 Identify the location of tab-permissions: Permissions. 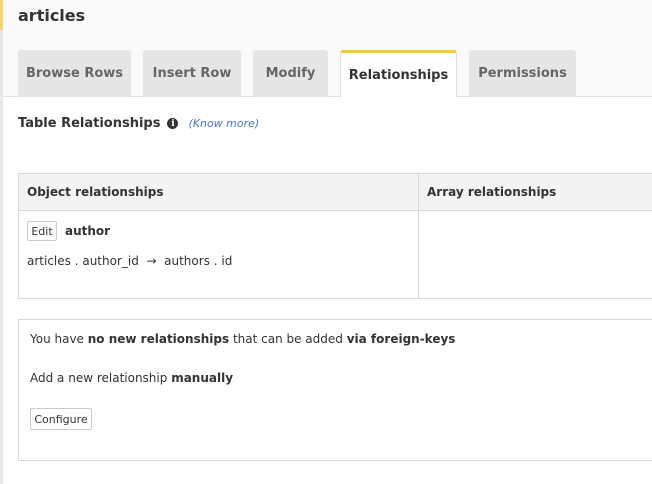
(522, 73).